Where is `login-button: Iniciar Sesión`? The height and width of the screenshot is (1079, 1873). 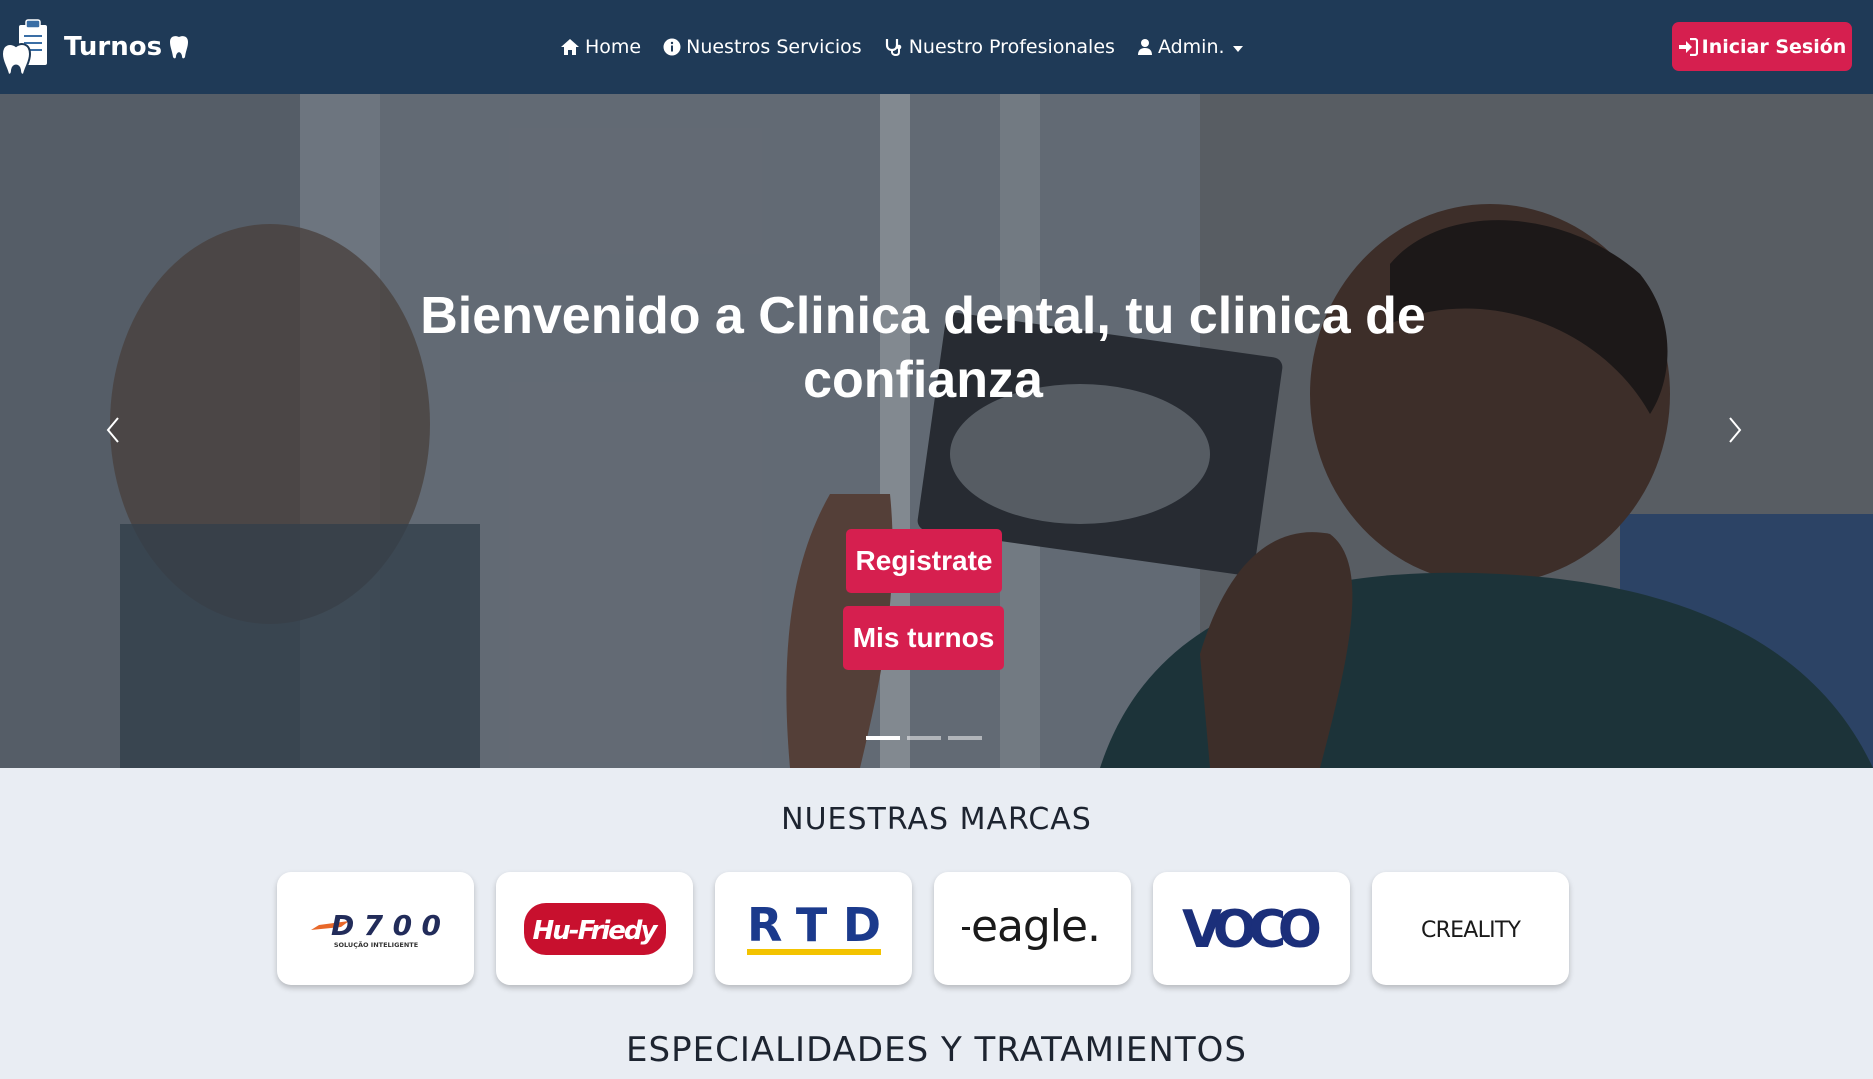 login-button: Iniciar Sesión is located at coordinates (1762, 46).